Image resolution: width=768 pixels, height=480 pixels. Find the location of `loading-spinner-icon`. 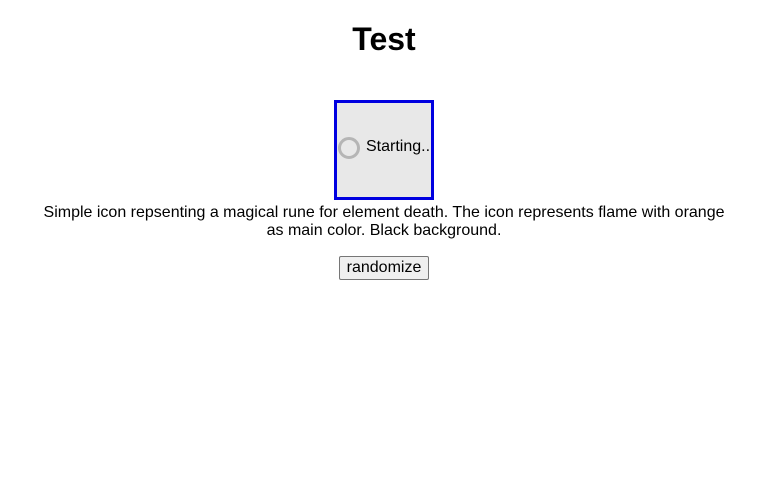

loading-spinner-icon is located at coordinates (349, 148).